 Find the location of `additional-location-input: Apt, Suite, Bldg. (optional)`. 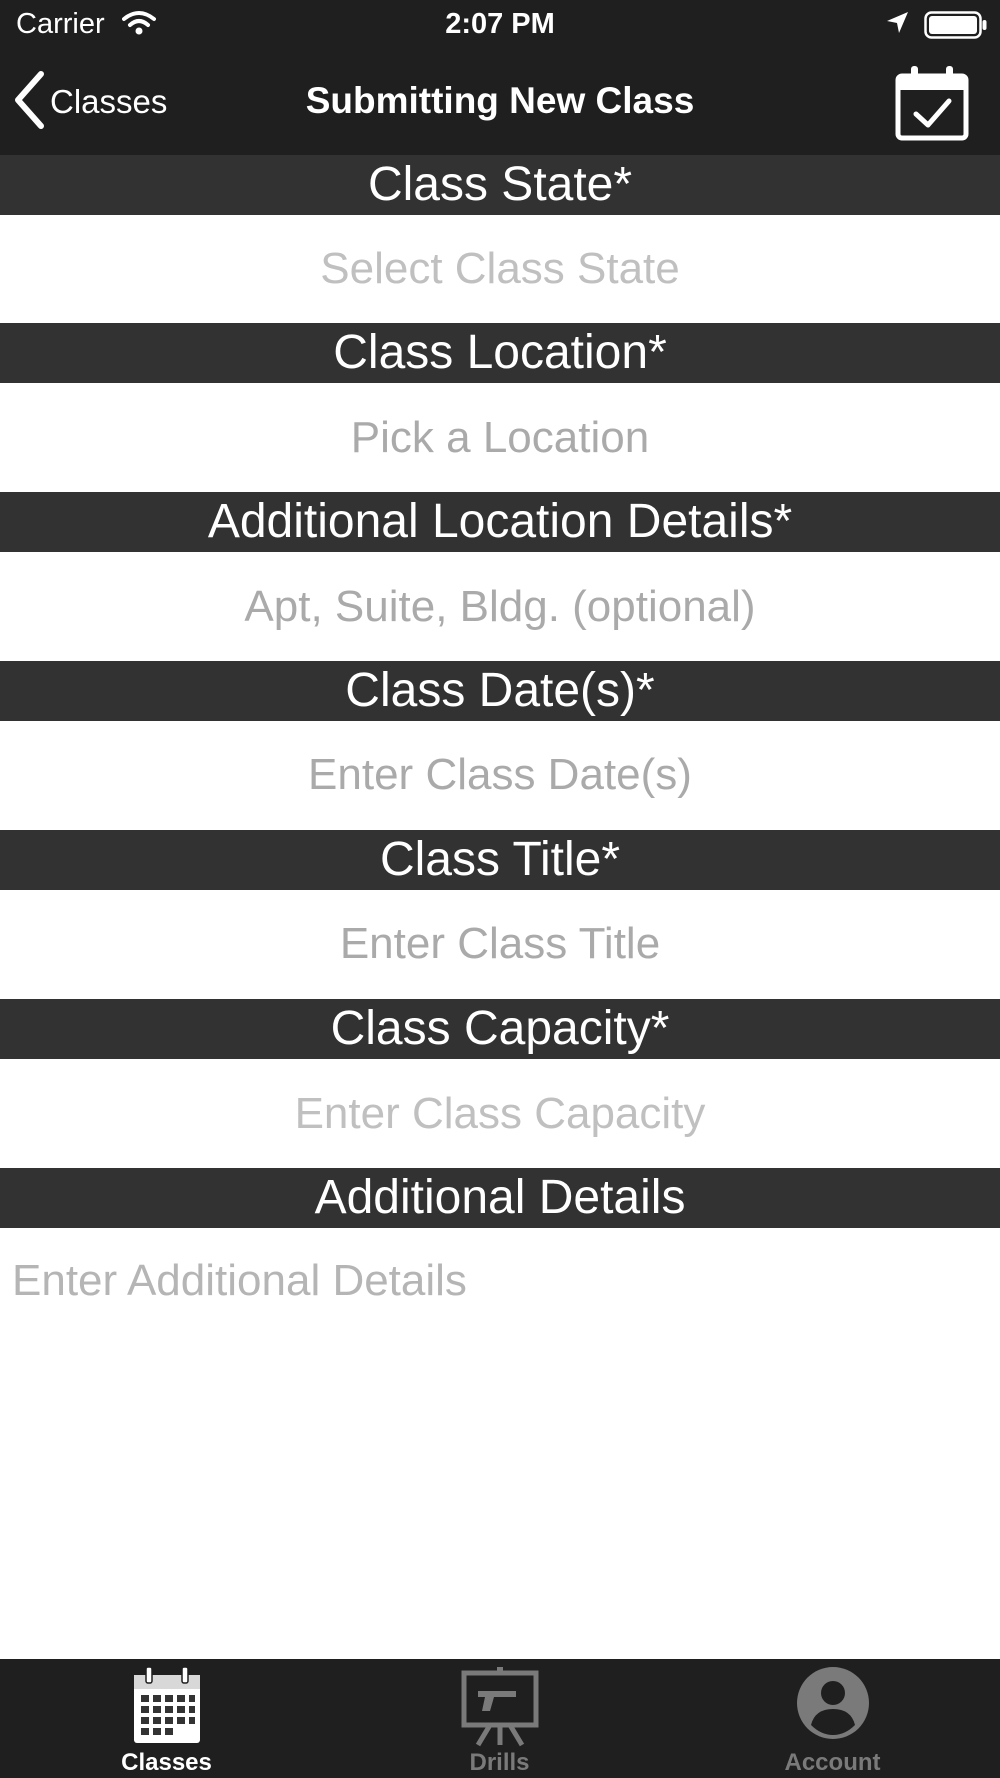

additional-location-input: Apt, Suite, Bldg. (optional) is located at coordinates (500, 607).